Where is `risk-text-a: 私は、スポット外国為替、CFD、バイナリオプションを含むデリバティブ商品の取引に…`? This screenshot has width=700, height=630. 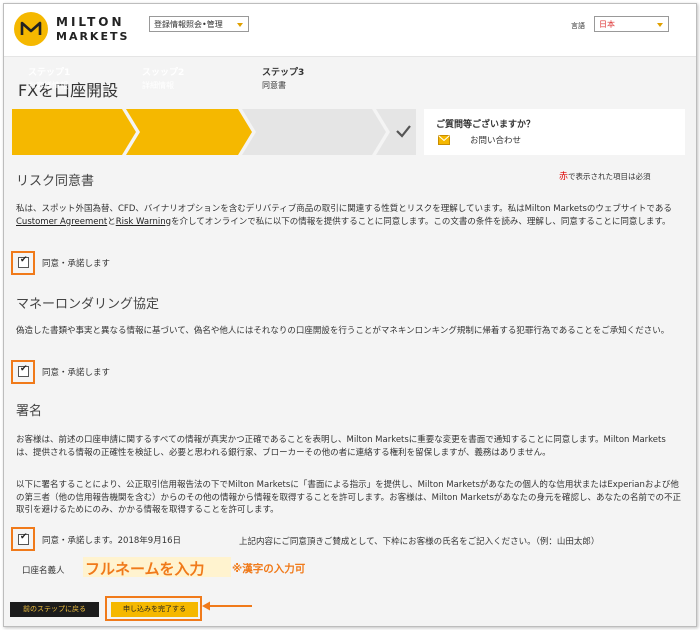 risk-text-a: 私は、スポット外国為替、CFD、バイナリオプションを含むデリバティブ商品の取引に… is located at coordinates (344, 209).